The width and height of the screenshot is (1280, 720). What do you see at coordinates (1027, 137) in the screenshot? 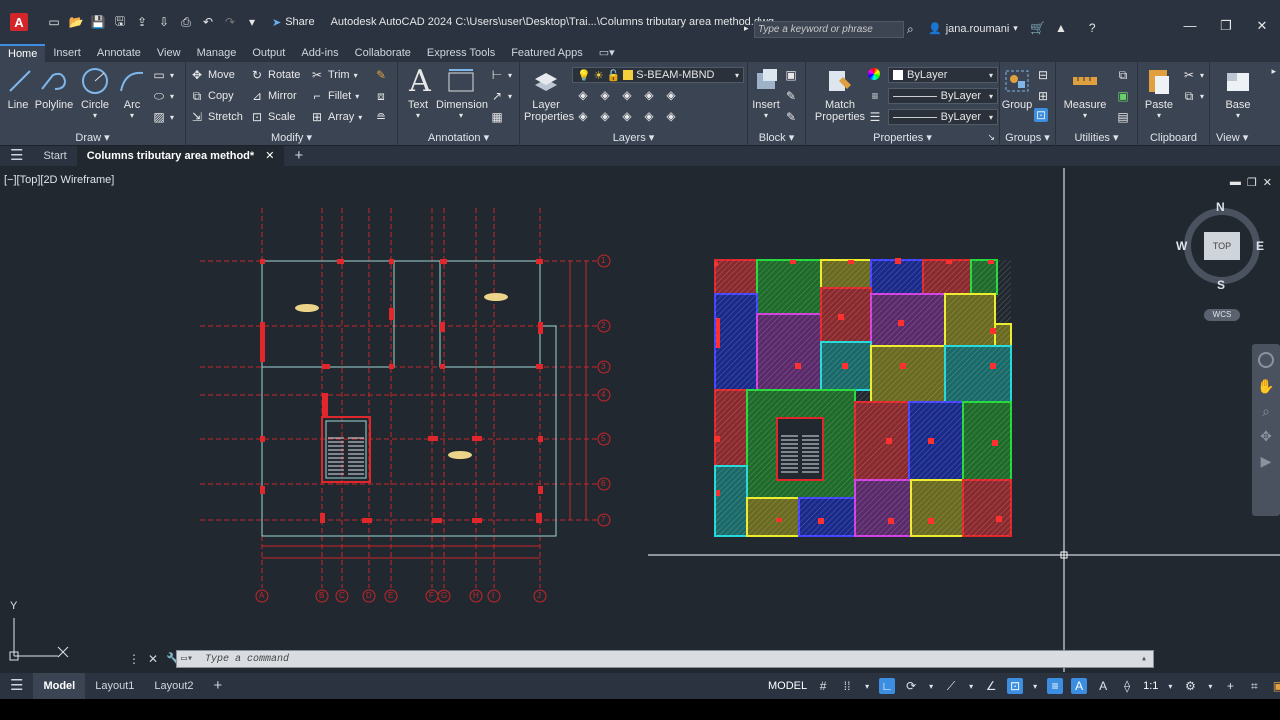
I see `groups-panel-title: Groups ▾` at bounding box center [1027, 137].